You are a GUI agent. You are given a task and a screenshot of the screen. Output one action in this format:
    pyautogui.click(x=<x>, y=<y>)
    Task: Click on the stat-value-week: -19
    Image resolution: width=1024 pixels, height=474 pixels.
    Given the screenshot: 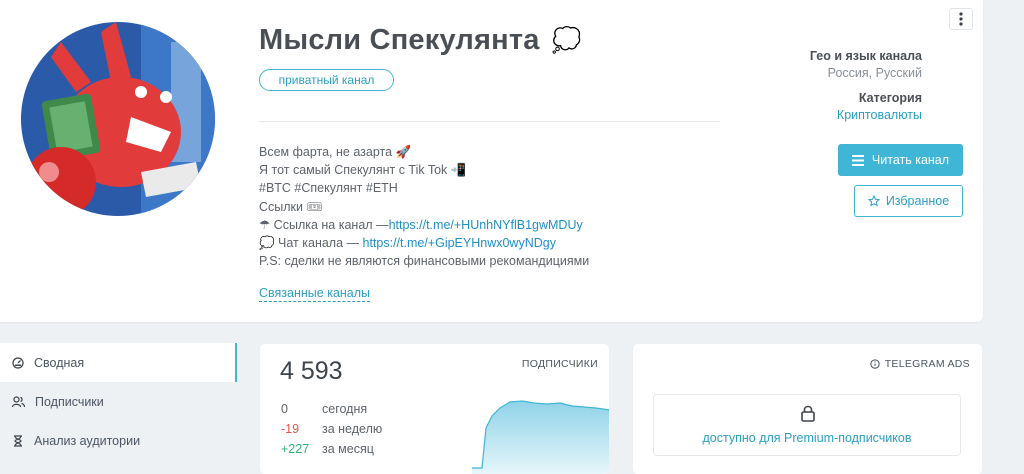 What is the action you would take?
    pyautogui.click(x=290, y=429)
    